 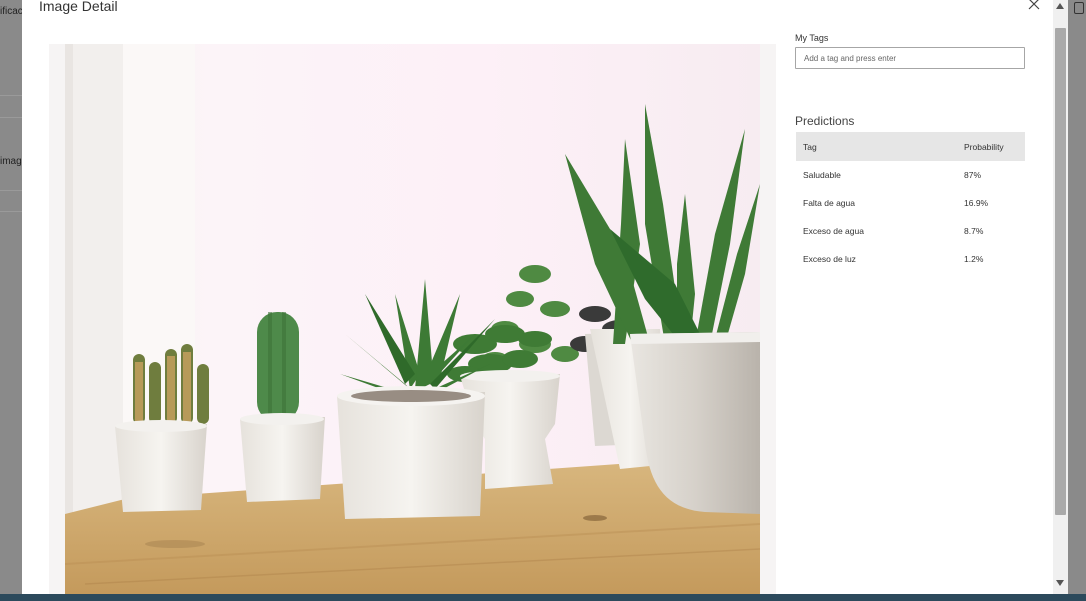 What do you see at coordinates (1079, 8) in the screenshot?
I see `background-button` at bounding box center [1079, 8].